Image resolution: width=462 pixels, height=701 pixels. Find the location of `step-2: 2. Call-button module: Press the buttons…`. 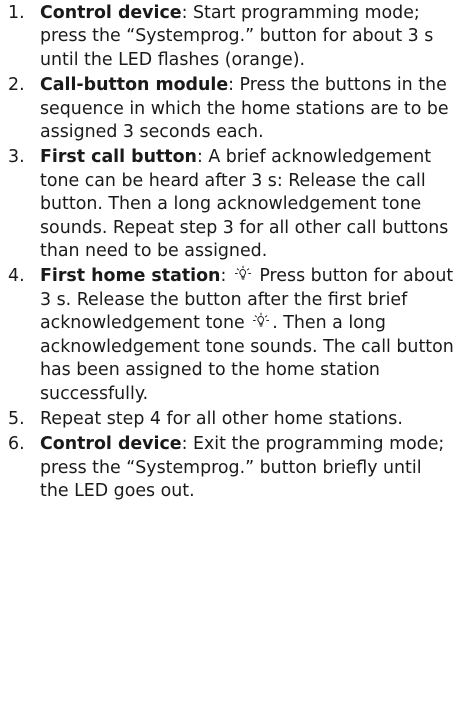

step-2: 2. Call-button module: Press the buttons… is located at coordinates (231, 109).